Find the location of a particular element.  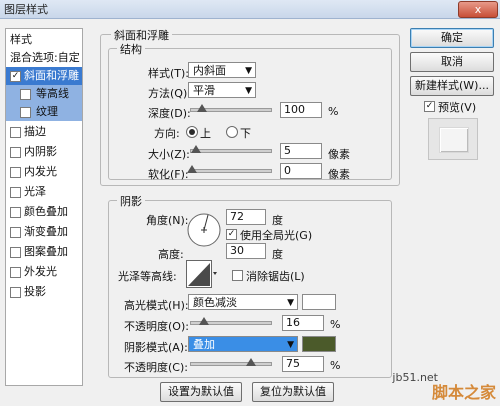

style-item-pattern-overlay: 图案叠加 is located at coordinates (44, 252).